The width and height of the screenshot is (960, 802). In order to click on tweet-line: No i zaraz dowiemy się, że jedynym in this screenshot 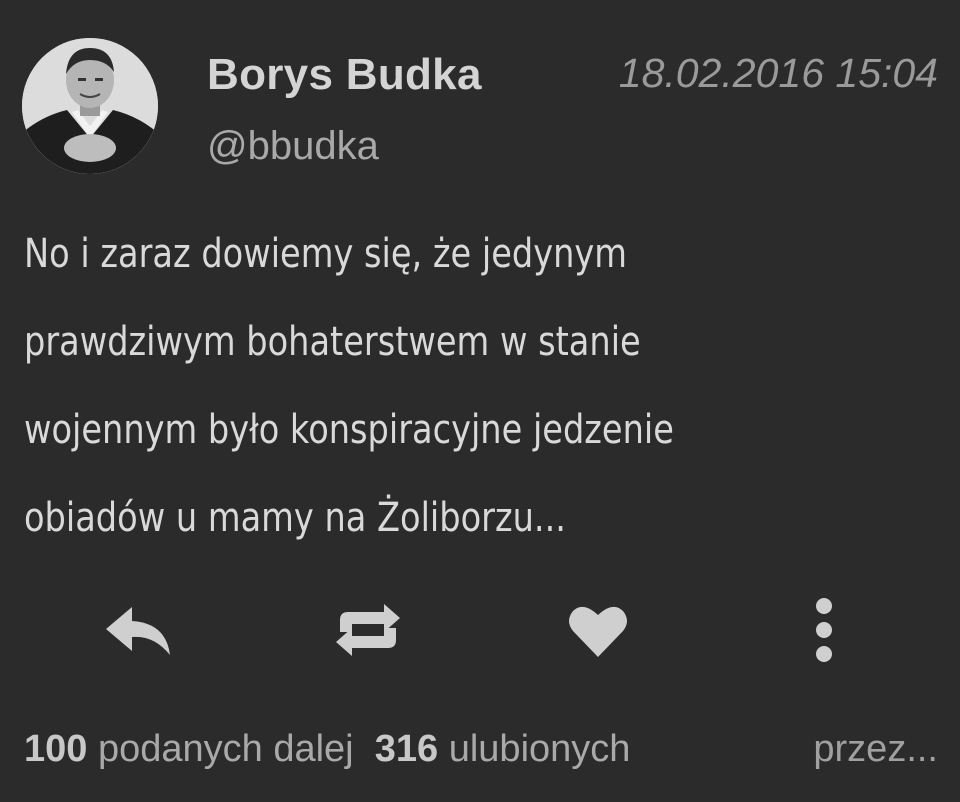, I will do `click(326, 254)`.